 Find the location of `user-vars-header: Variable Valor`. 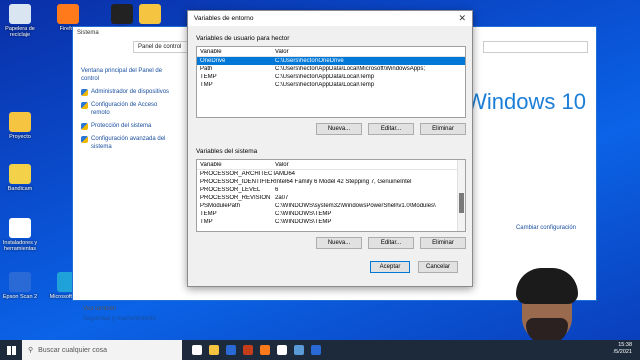

user-vars-header: Variable Valor is located at coordinates (331, 52).